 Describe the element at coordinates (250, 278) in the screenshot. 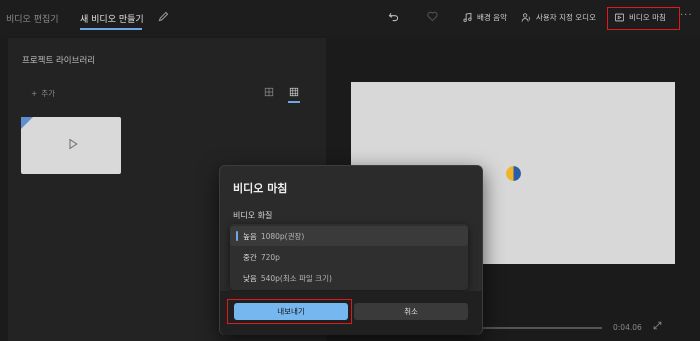

I see `quality-option-name: 낮음` at that location.